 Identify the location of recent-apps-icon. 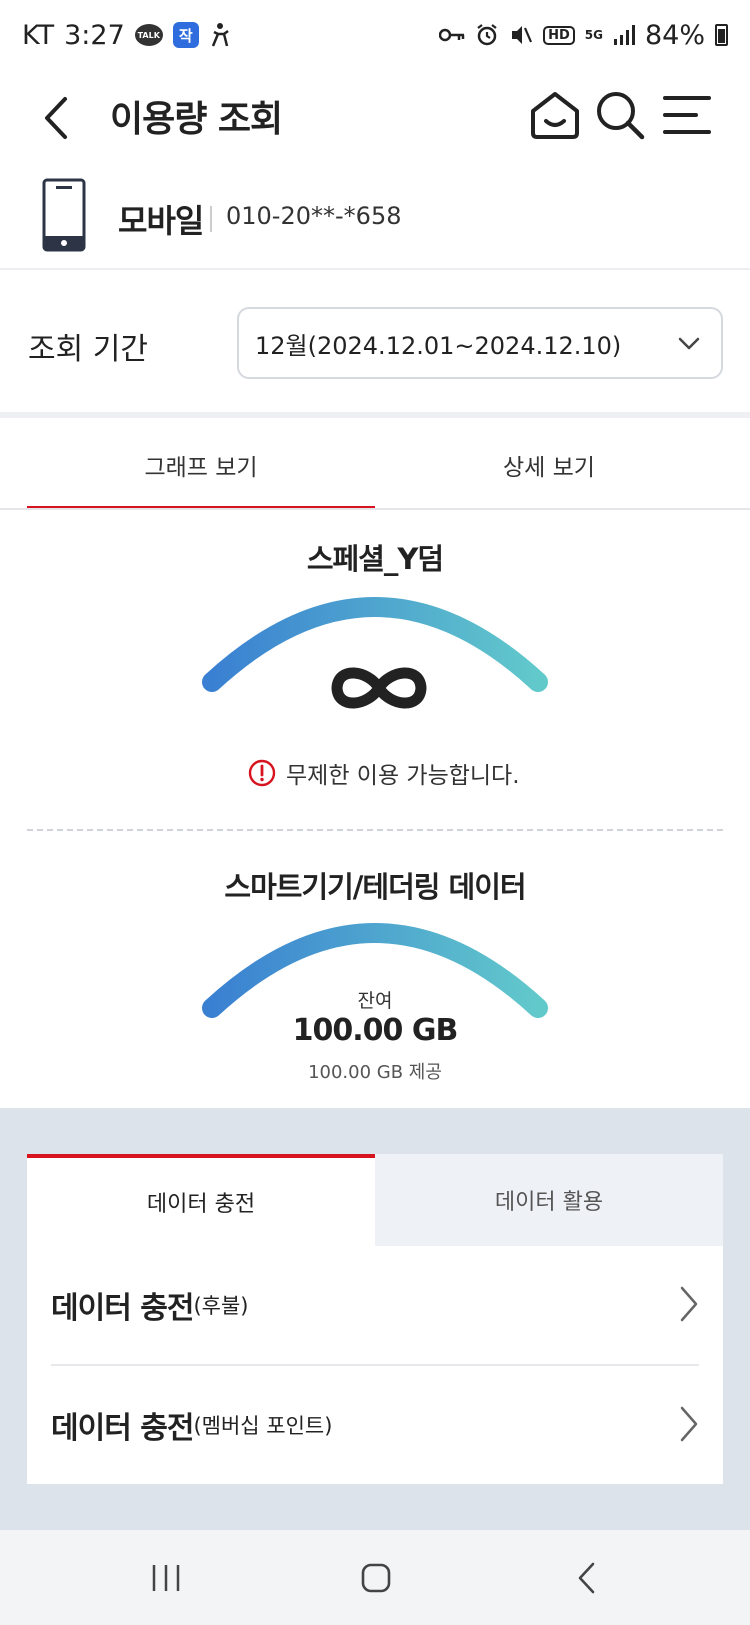
(166, 1578).